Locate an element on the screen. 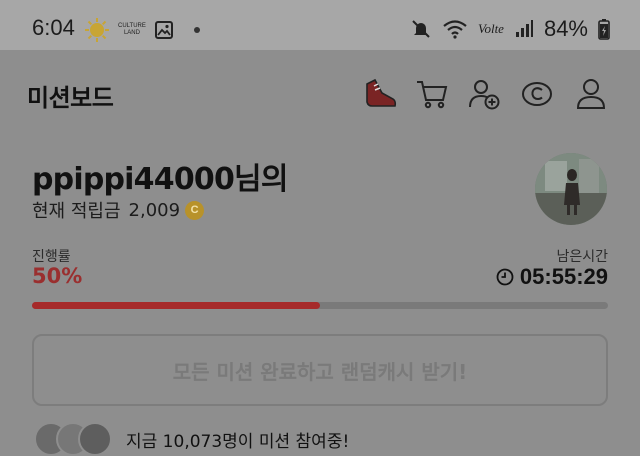 This screenshot has height=456, width=640. status-time: 6:04 is located at coordinates (53, 27).